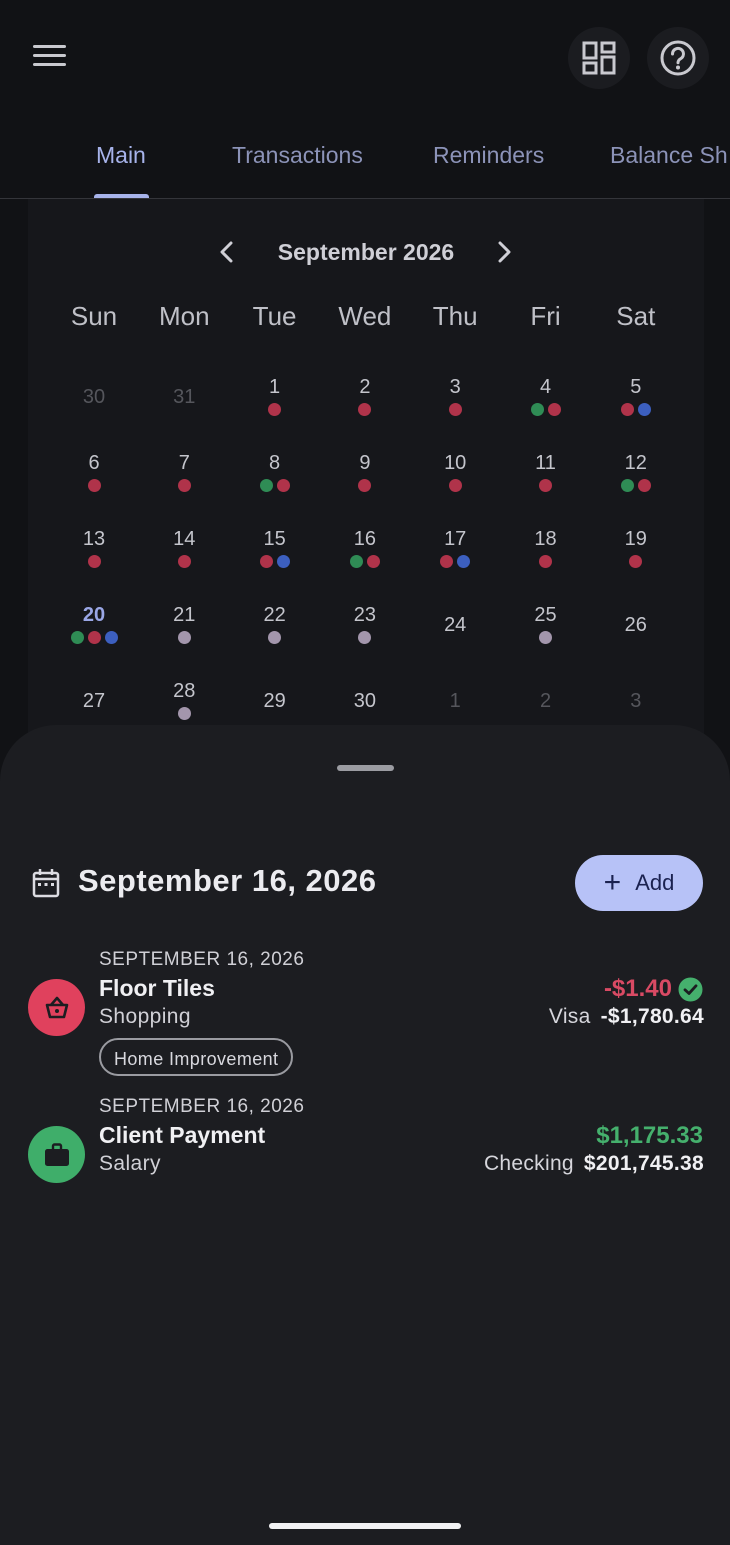 This screenshot has width=730, height=1545. I want to click on dashboard-grid-icon-graphic, so click(599, 58).